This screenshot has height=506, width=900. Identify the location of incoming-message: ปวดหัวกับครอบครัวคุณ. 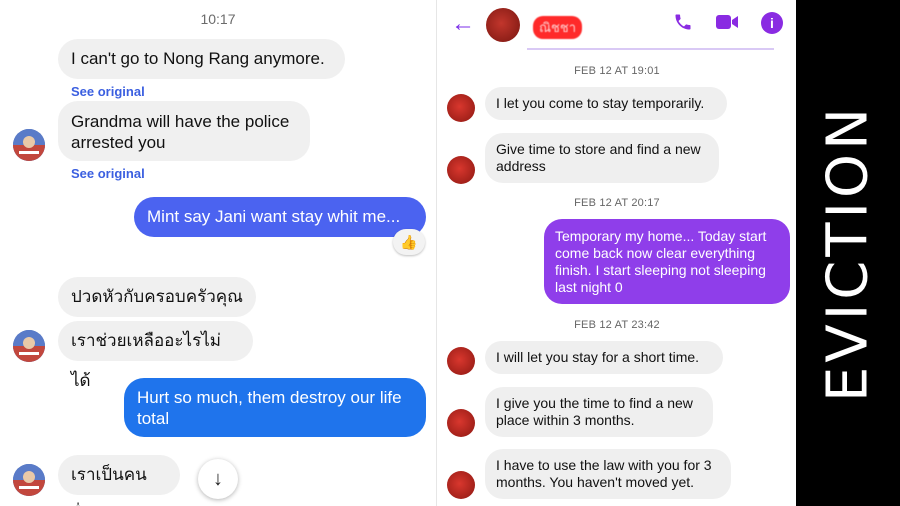
(157, 297).